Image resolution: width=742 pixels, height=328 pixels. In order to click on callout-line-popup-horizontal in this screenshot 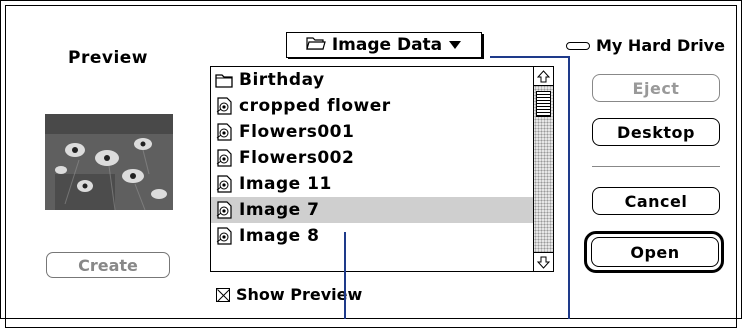, I will do `click(530, 57)`.